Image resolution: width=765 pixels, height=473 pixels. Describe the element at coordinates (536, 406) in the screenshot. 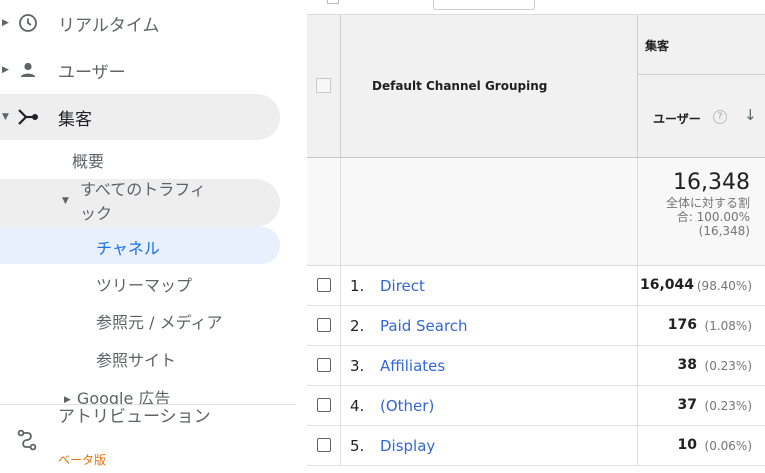

I see `table-row: 4. (Other) 37 (0.23%)` at that location.